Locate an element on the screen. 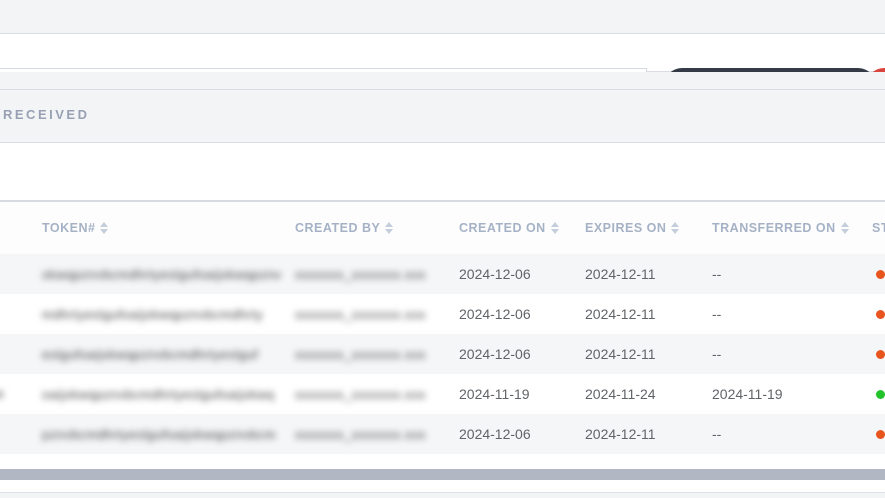 The height and width of the screenshot is (498, 885). redacted-edge-label: xxx is located at coordinates (2, 393).